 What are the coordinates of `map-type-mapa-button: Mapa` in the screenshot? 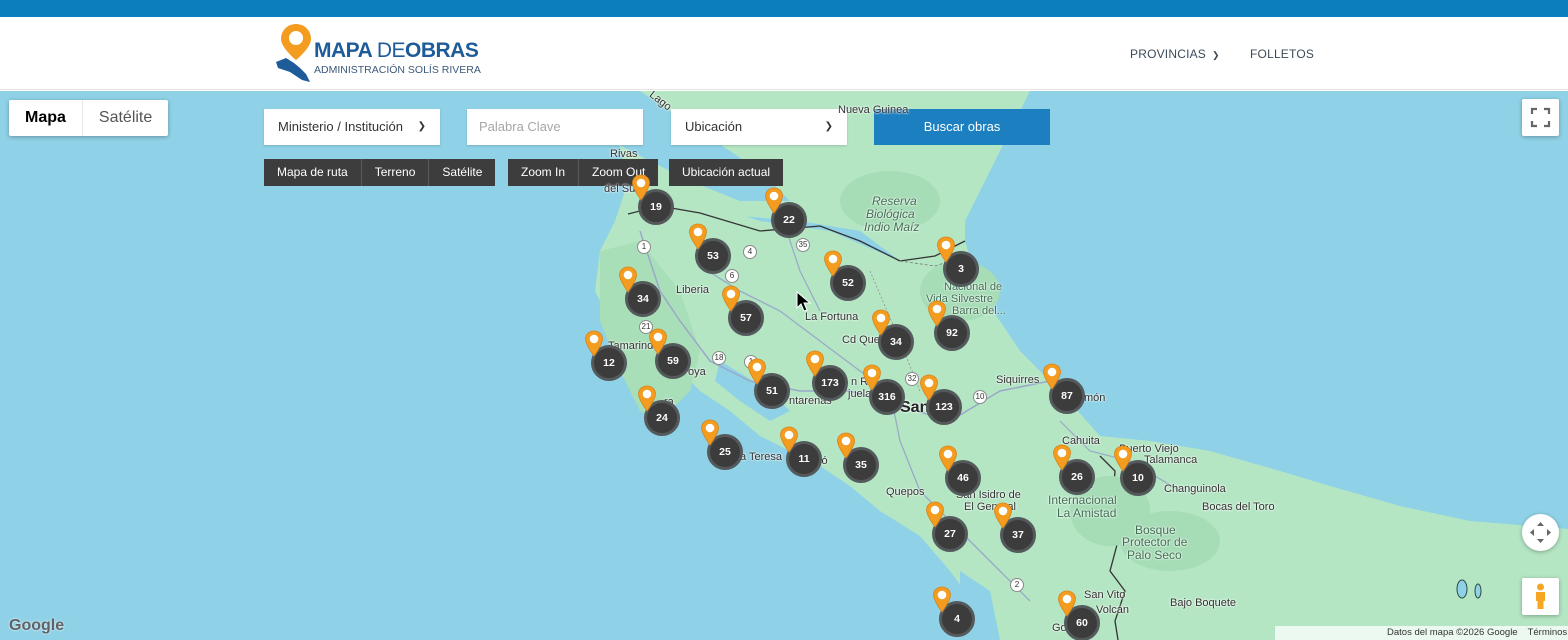 It's located at (46, 118).